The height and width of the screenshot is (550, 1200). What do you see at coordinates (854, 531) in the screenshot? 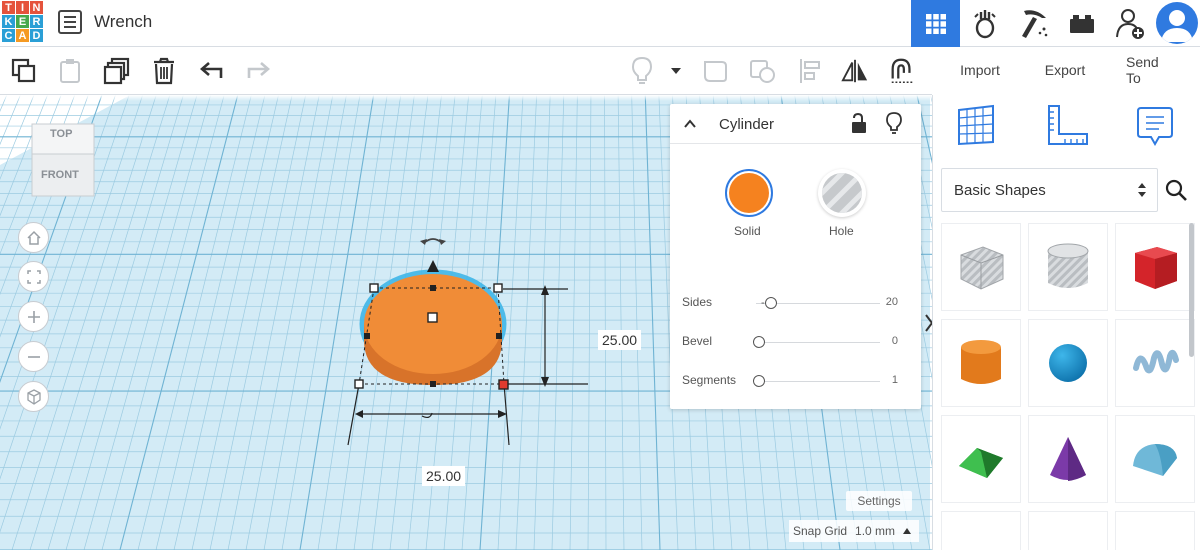
I see `snap-grid-control: Snap Grid 1.0 mm` at bounding box center [854, 531].